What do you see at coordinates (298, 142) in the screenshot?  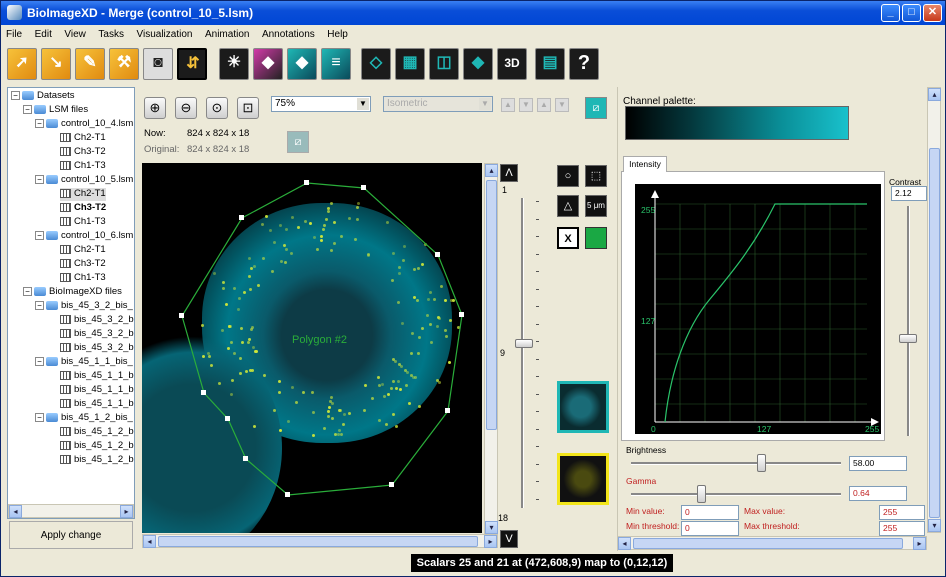 I see `resample-button: ⧄` at bounding box center [298, 142].